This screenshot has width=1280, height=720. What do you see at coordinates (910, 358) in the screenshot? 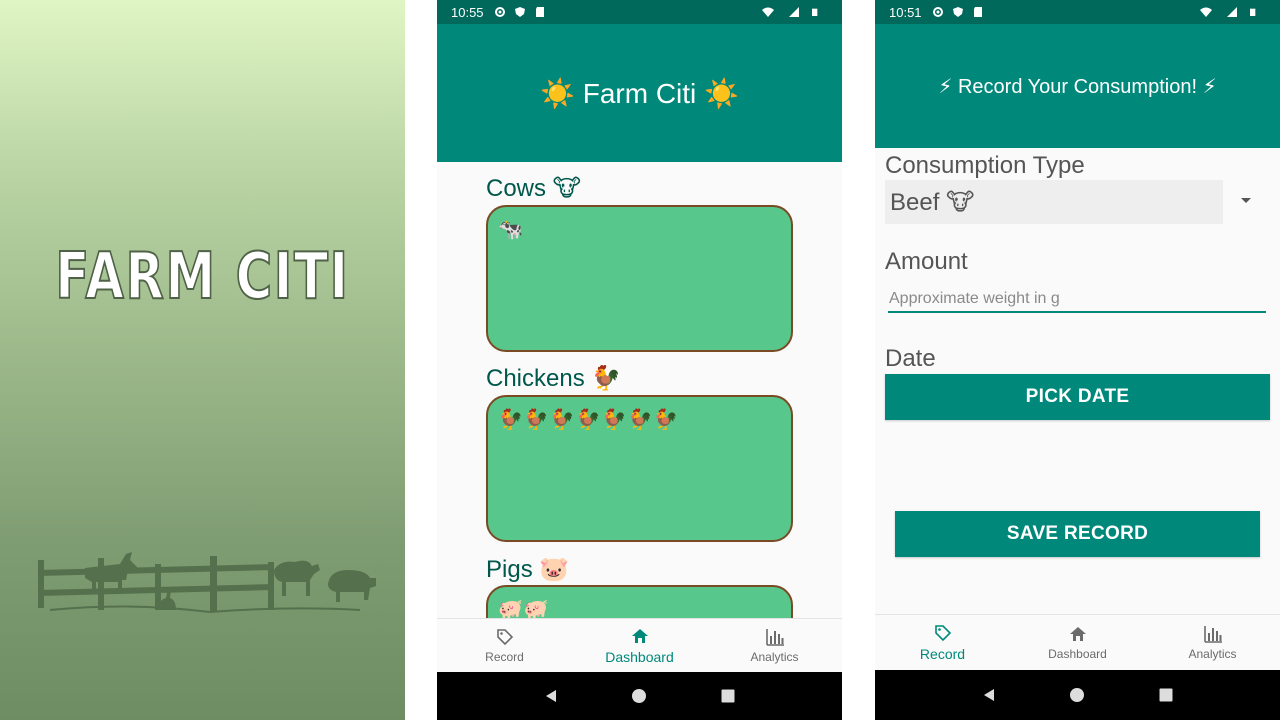
I see `date-label: Date` at bounding box center [910, 358].